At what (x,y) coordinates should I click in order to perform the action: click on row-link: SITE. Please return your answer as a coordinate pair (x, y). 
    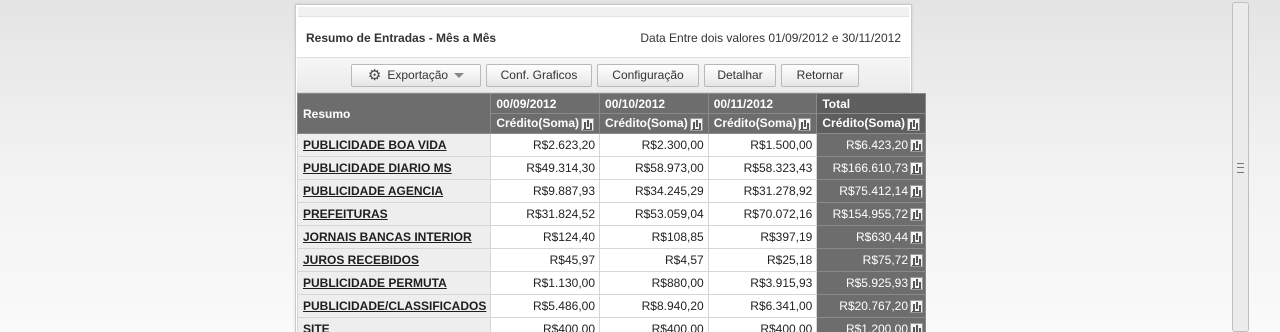
    Looking at the image, I should click on (316, 327).